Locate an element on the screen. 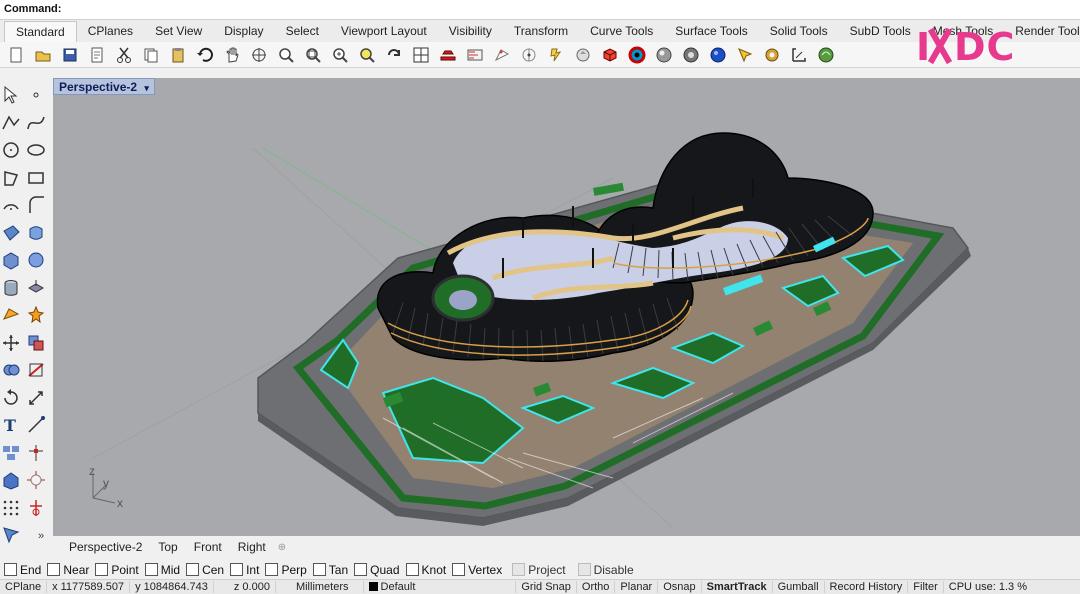  four-viewports-icon is located at coordinates (420, 55).